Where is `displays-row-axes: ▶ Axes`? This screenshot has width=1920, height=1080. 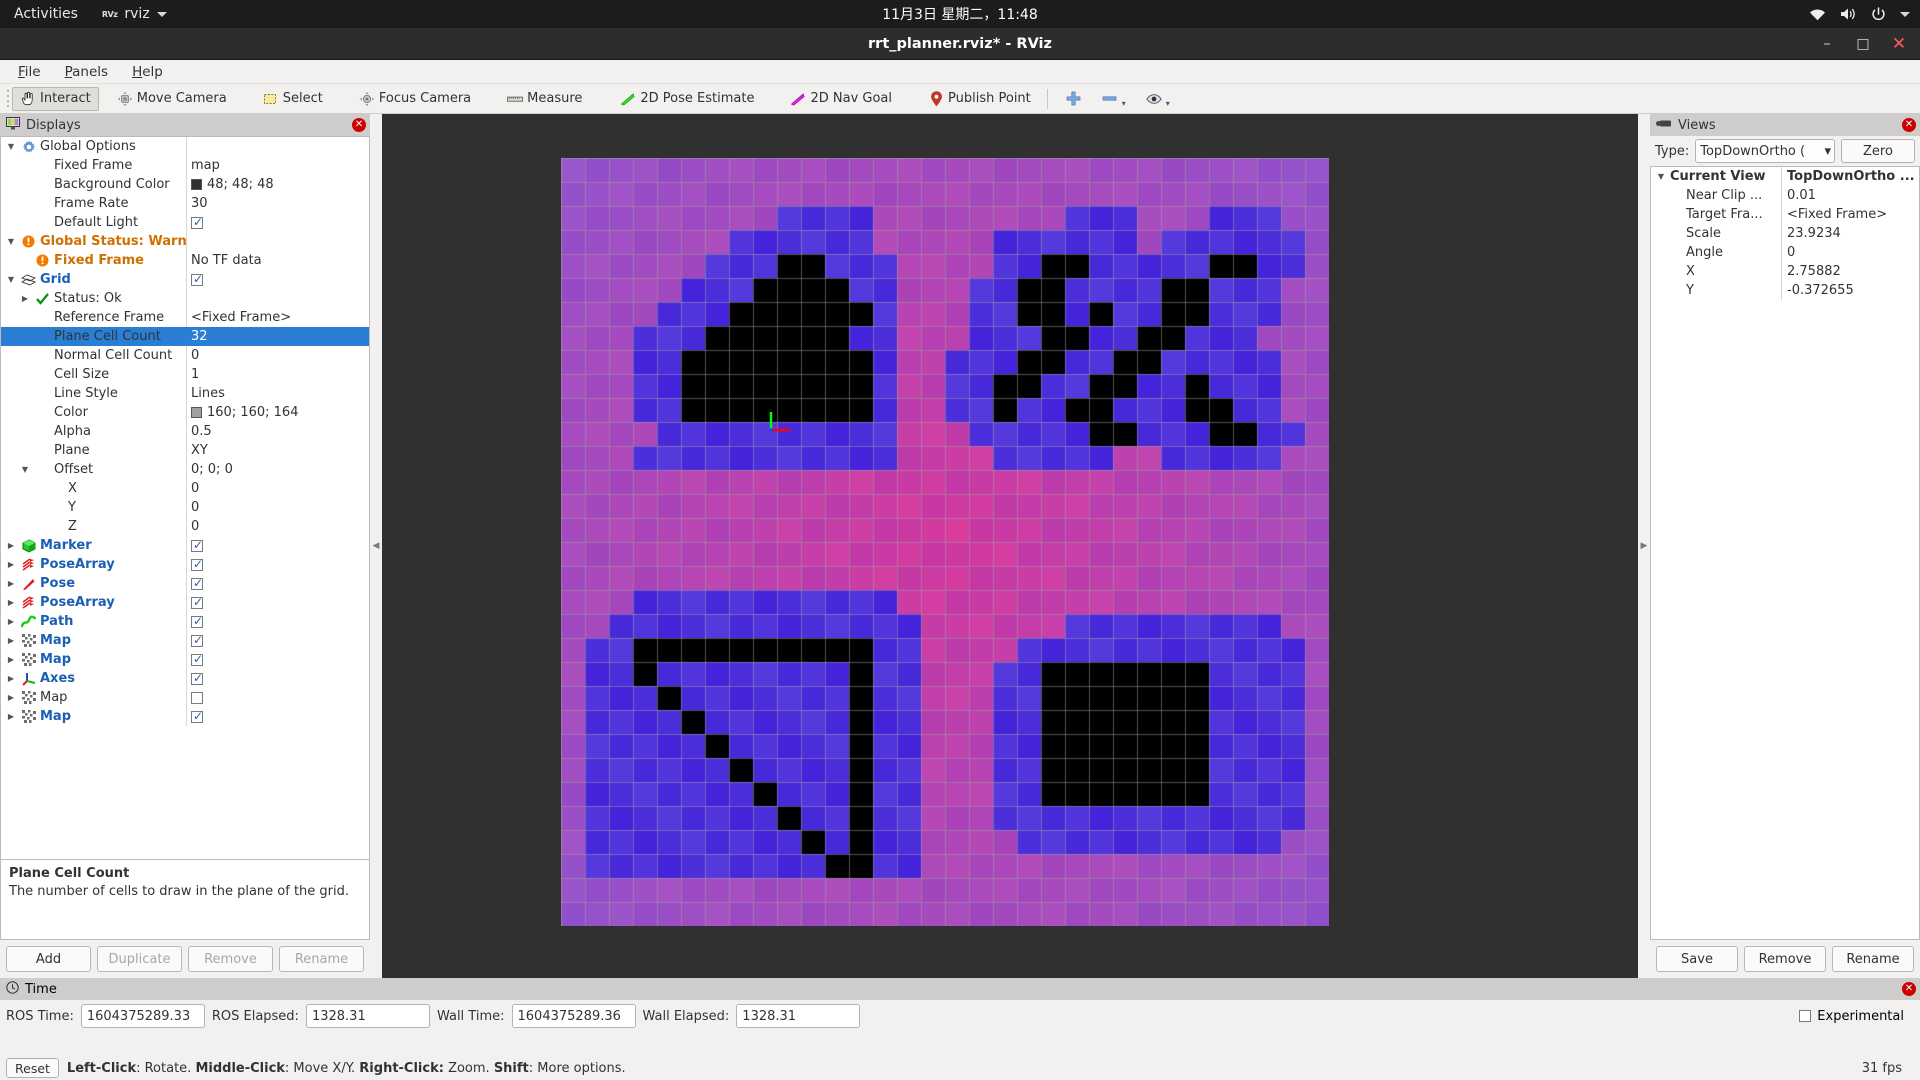
displays-row-axes: ▶ Axes is located at coordinates (185, 678).